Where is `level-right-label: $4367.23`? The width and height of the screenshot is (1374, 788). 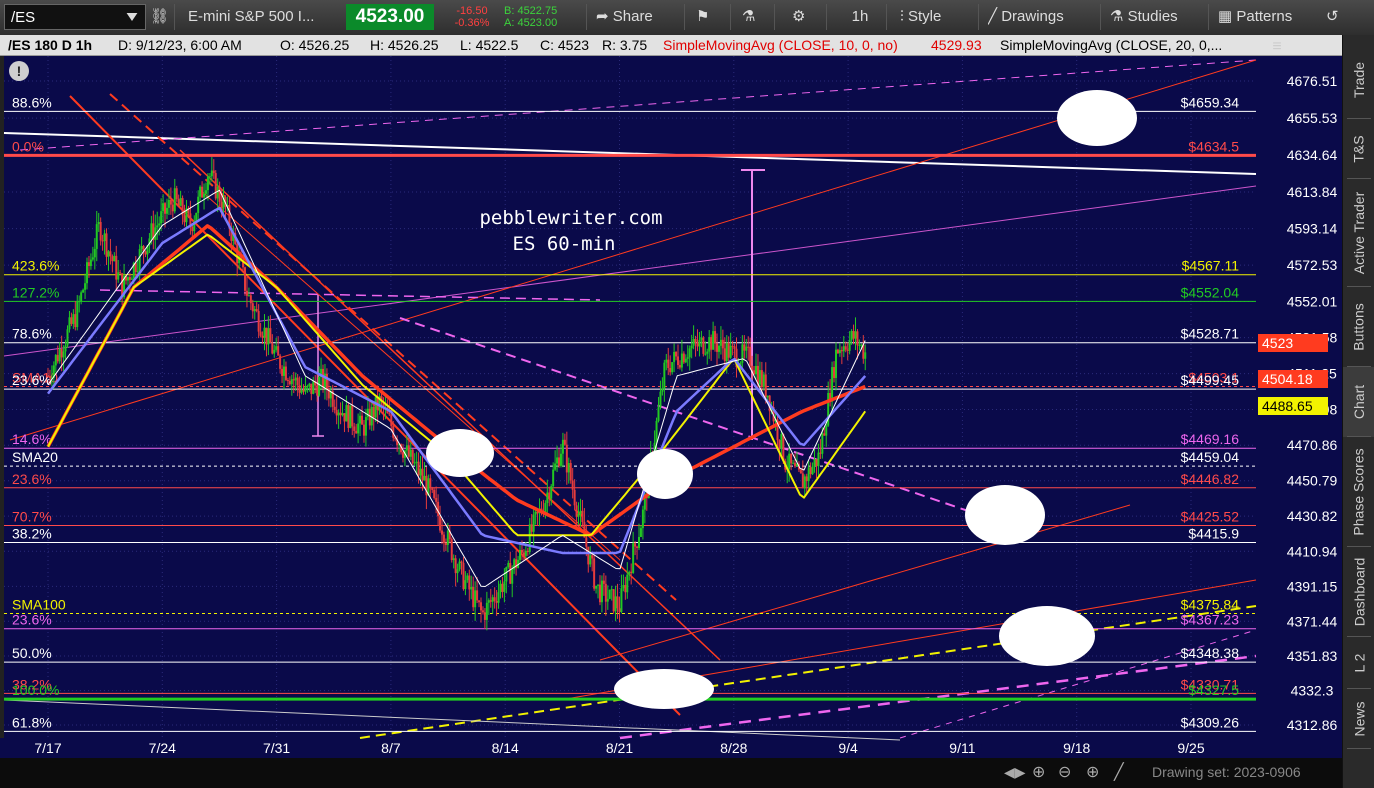
level-right-label: $4367.23 is located at coordinates (1210, 620).